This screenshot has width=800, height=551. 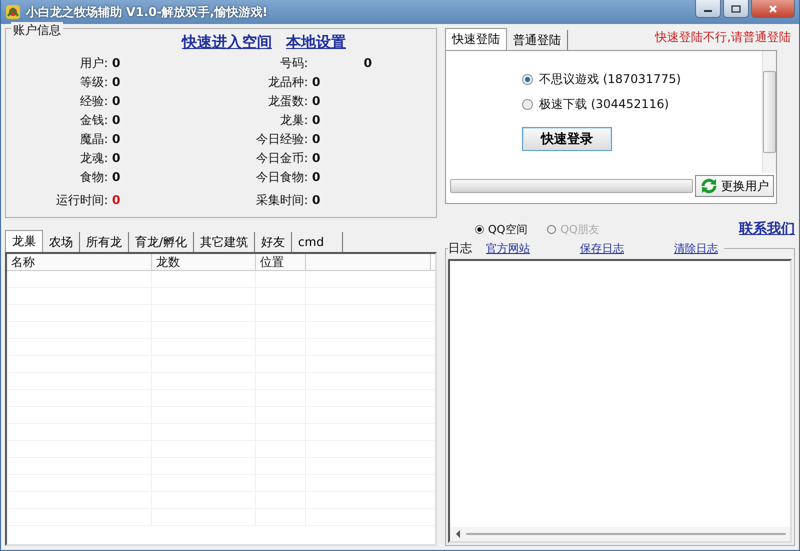 I want to click on field-label: 龙蛋数:, so click(x=287, y=101).